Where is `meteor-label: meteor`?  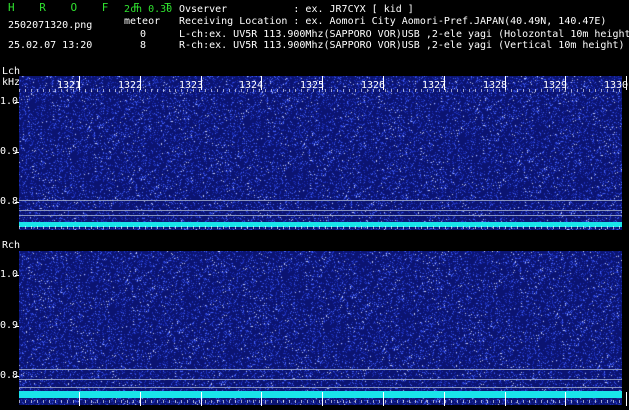
meteor-label: meteor is located at coordinates (142, 21).